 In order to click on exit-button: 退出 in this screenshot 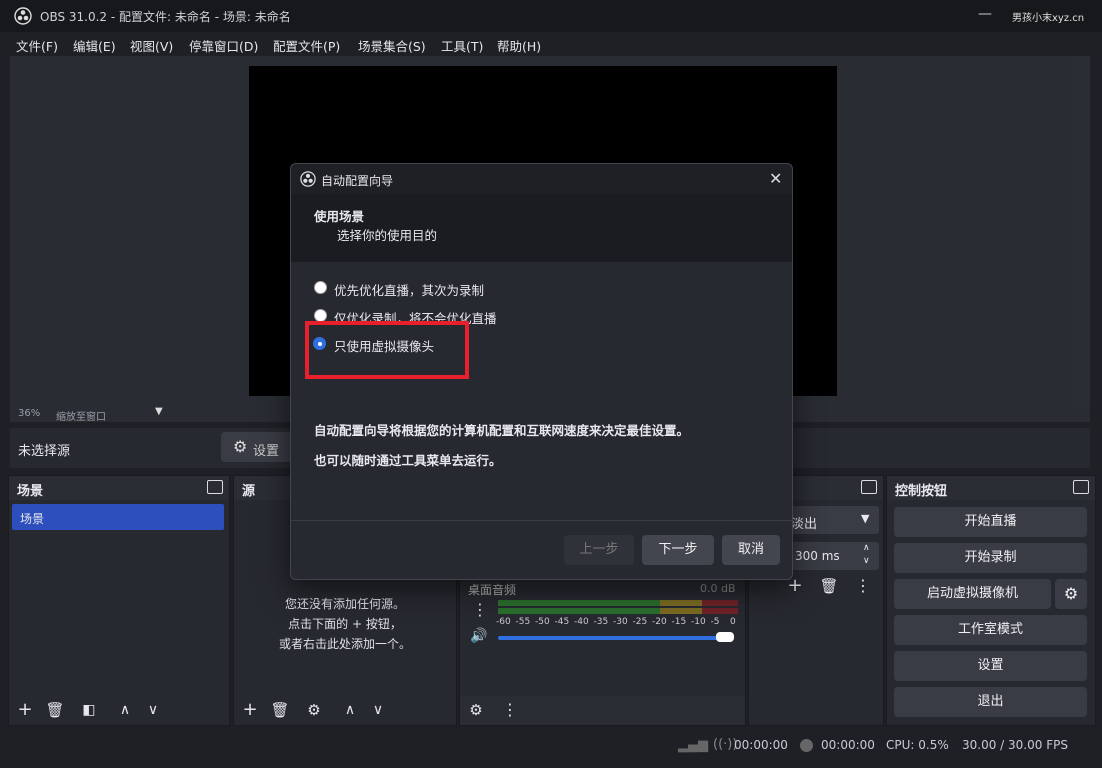, I will do `click(990, 702)`.